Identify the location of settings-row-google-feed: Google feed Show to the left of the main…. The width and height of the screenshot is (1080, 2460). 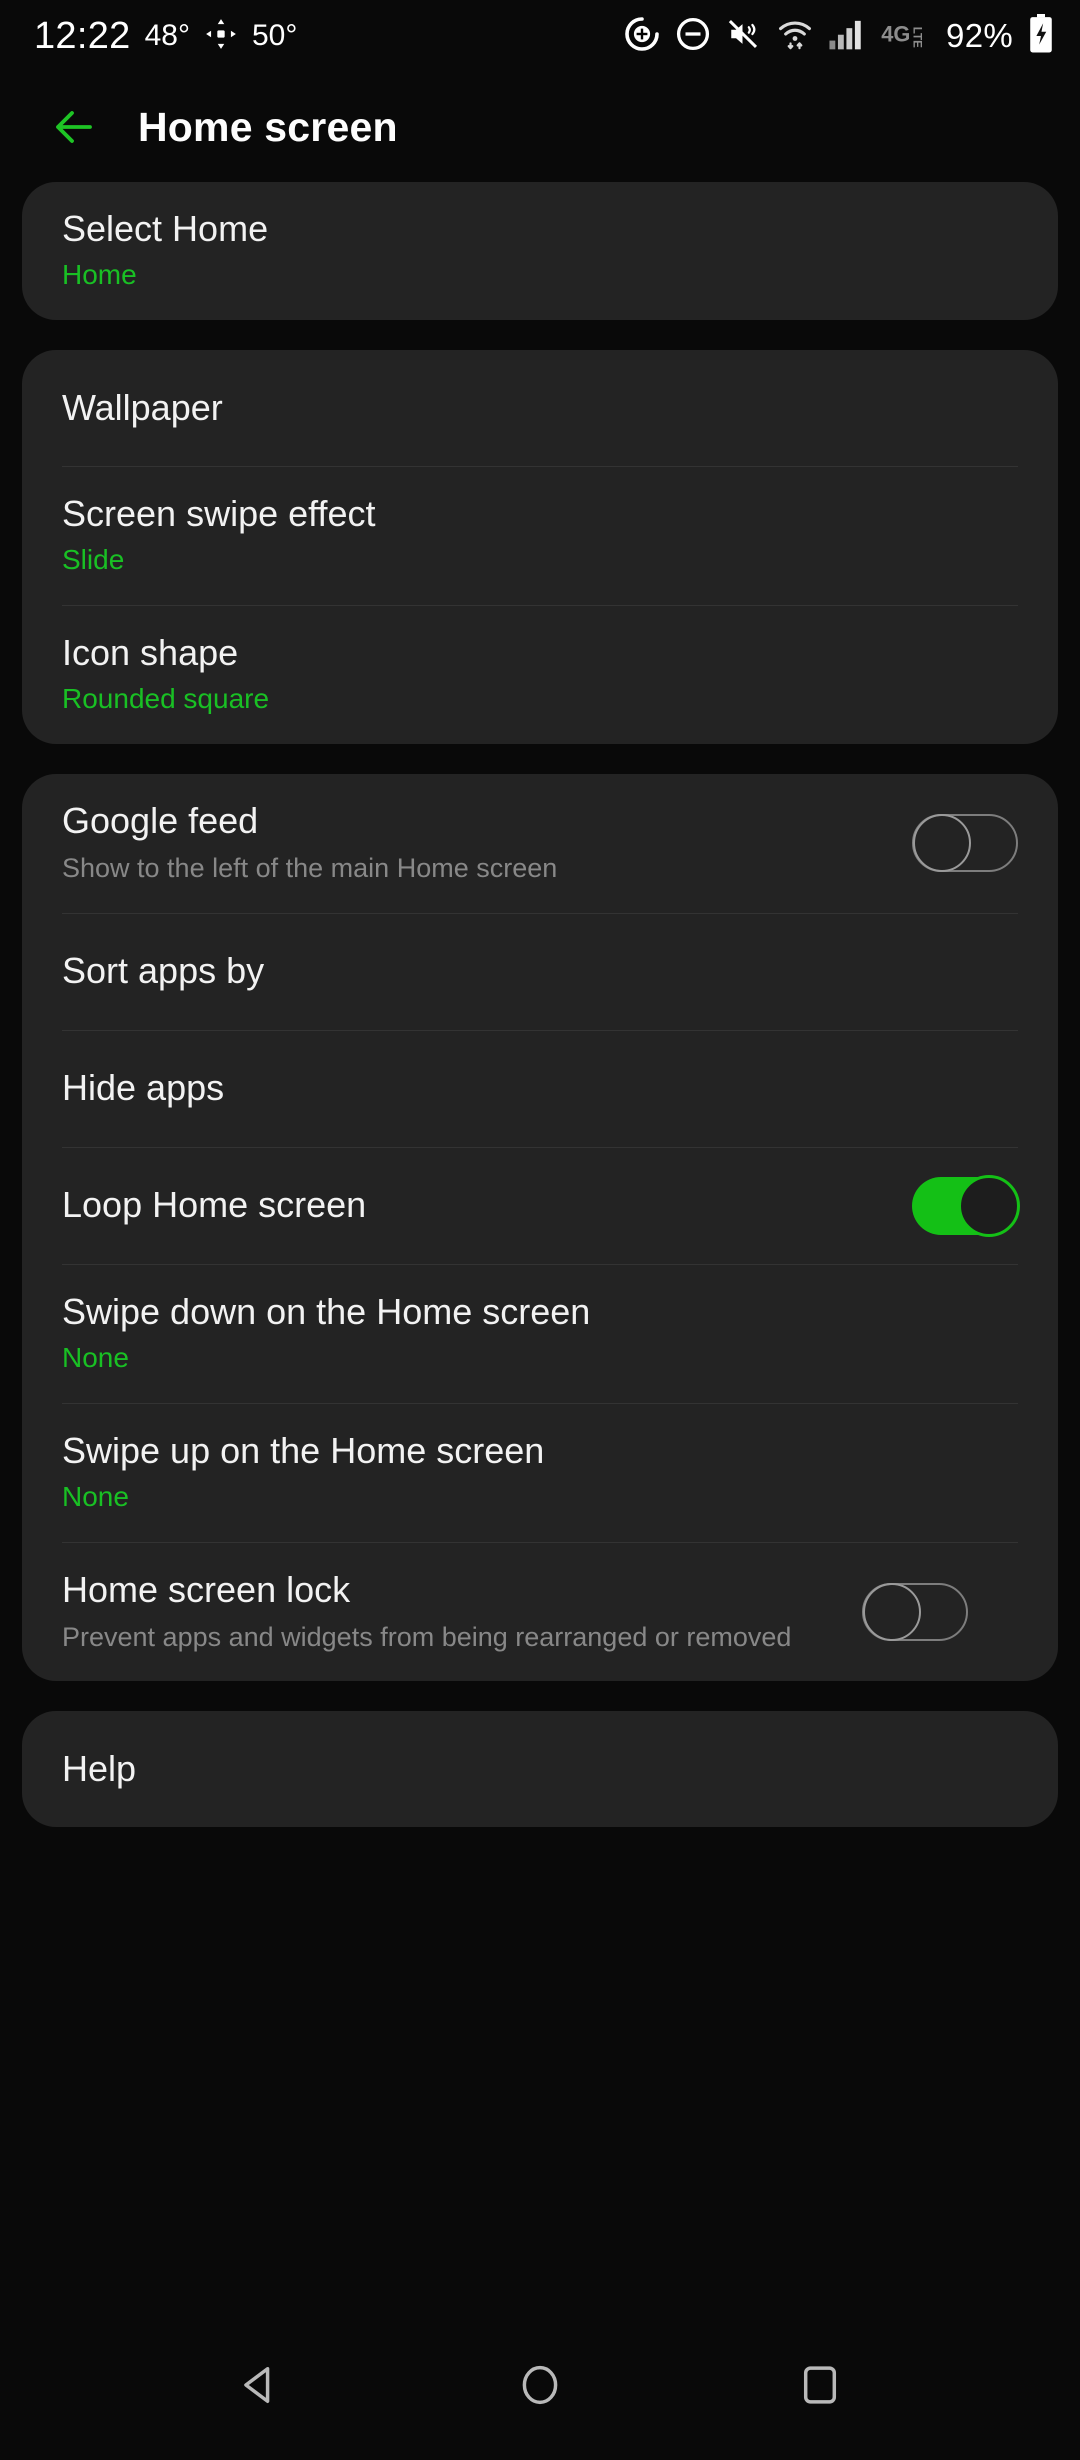
(540, 843).